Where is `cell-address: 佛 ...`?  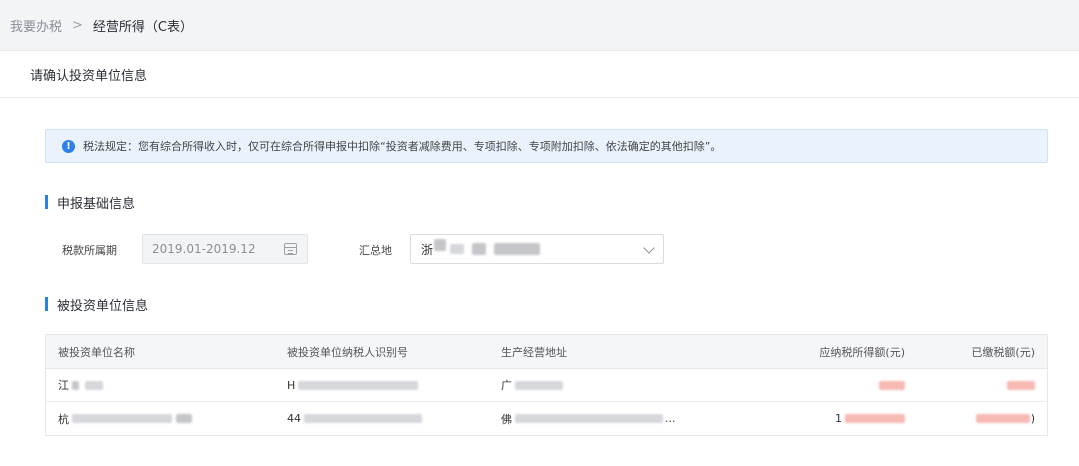
cell-address: 佛 ... is located at coordinates (615, 418).